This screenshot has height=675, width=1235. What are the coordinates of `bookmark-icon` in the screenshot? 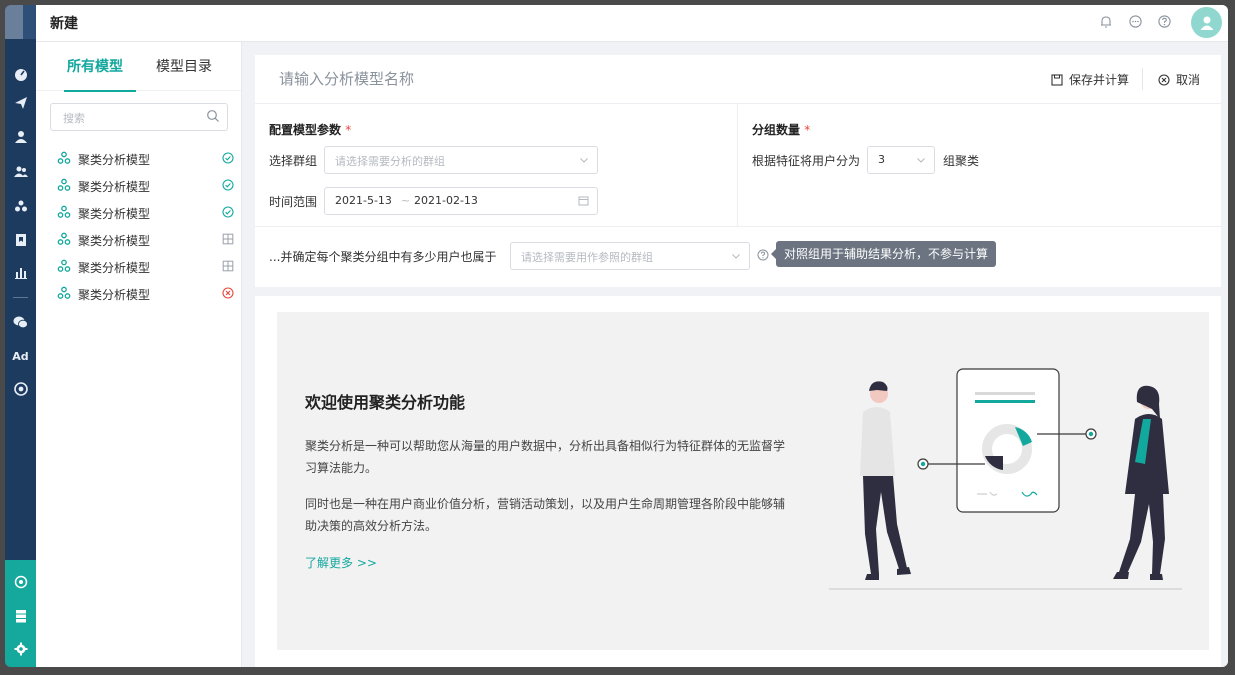 It's located at (20, 240).